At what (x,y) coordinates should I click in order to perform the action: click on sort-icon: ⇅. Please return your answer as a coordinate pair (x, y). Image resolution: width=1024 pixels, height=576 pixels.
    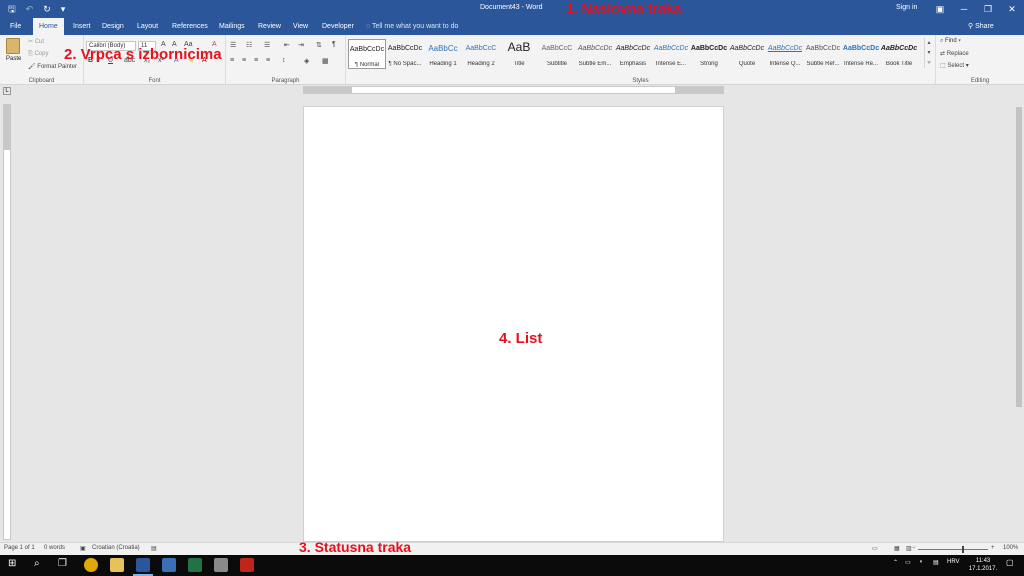
    Looking at the image, I should click on (319, 45).